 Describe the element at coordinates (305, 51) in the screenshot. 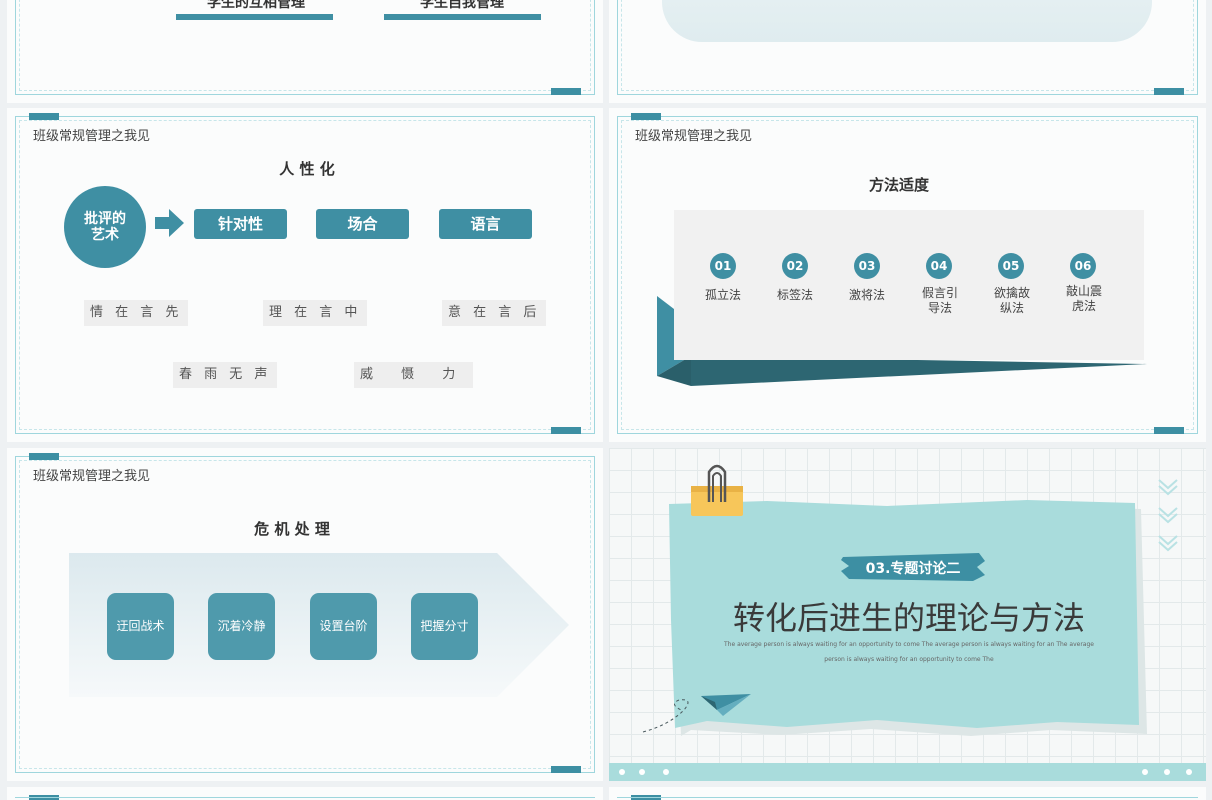

I see `slide-top-left: 学生的互相管理 学生自我管理` at that location.